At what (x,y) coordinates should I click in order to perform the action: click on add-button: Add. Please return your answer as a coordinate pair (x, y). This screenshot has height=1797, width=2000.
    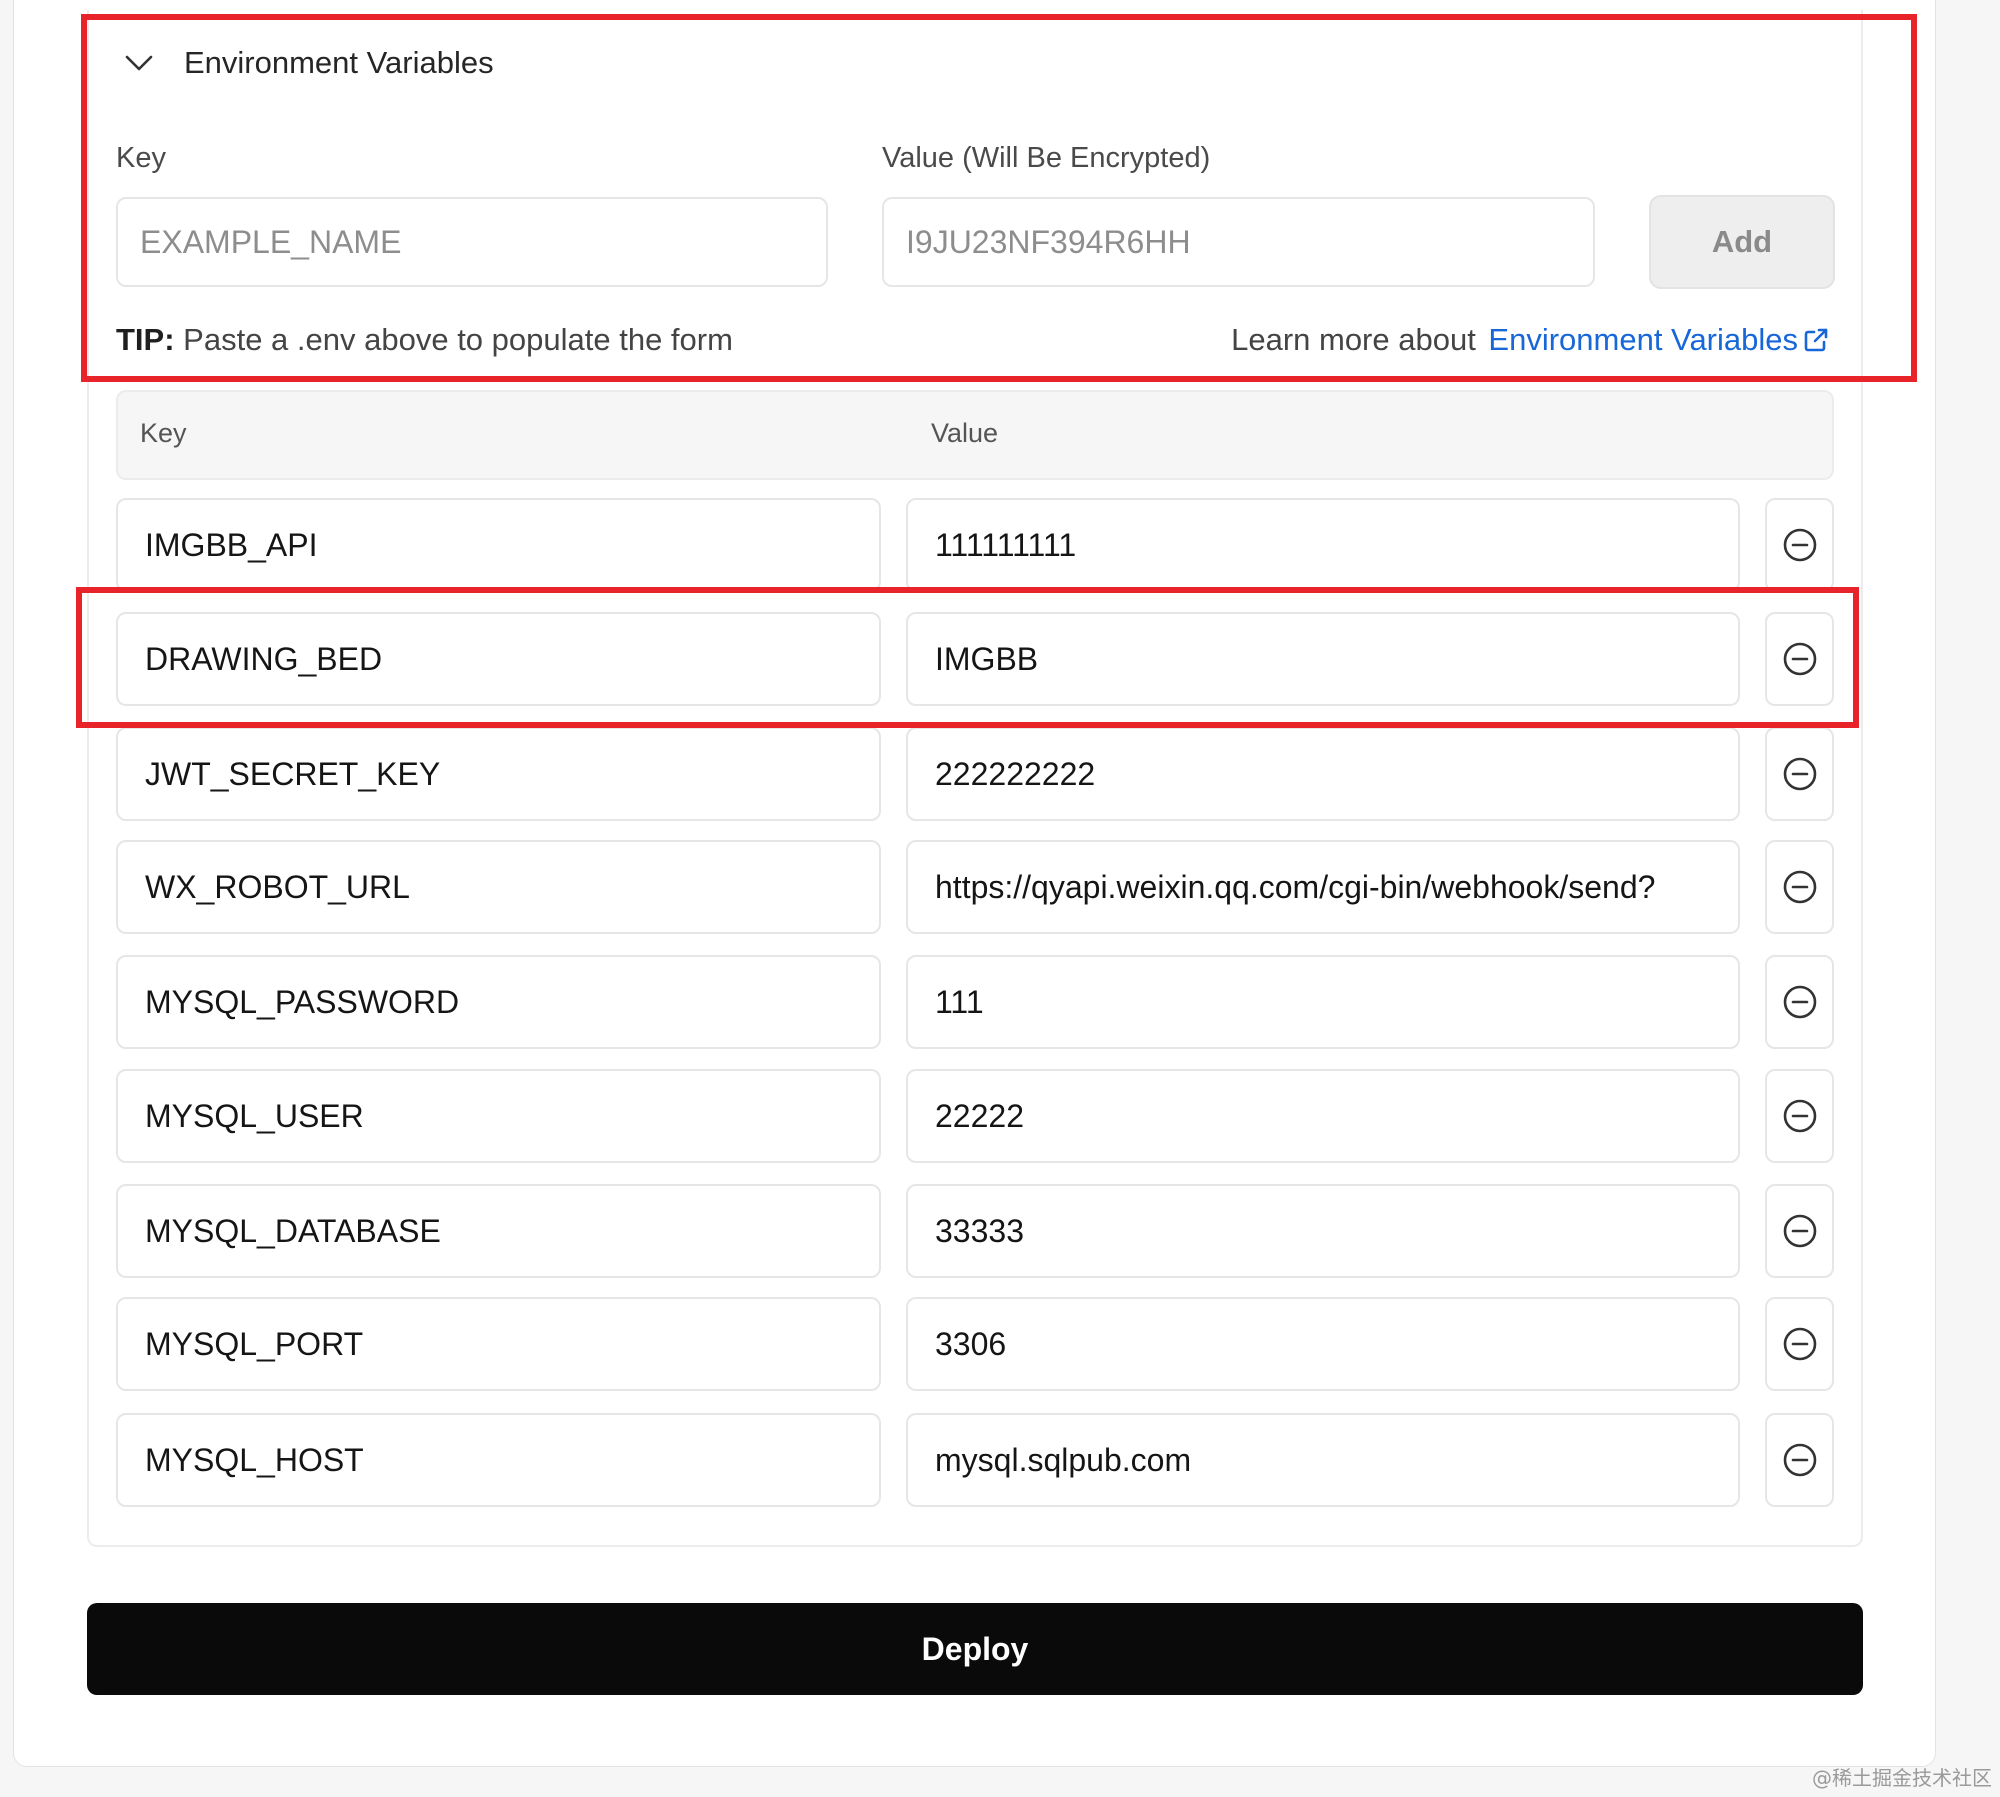
    Looking at the image, I should click on (1742, 242).